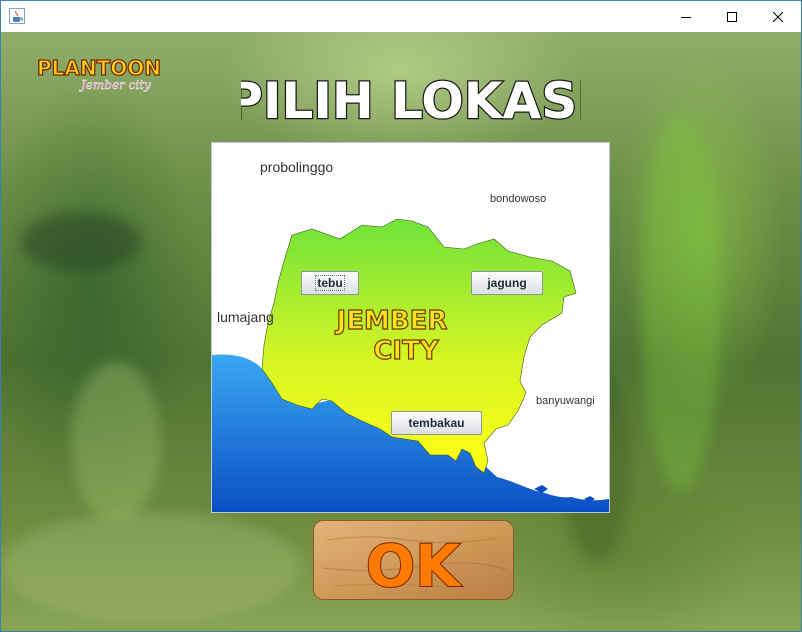 The width and height of the screenshot is (802, 632). I want to click on page-title: PILIH LOKASI, so click(411, 101).